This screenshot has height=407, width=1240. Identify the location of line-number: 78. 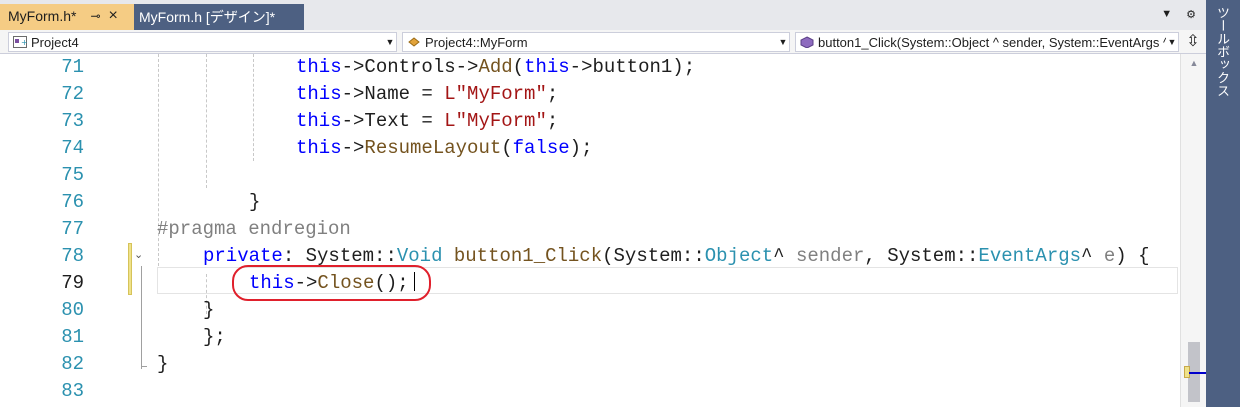
(72, 256).